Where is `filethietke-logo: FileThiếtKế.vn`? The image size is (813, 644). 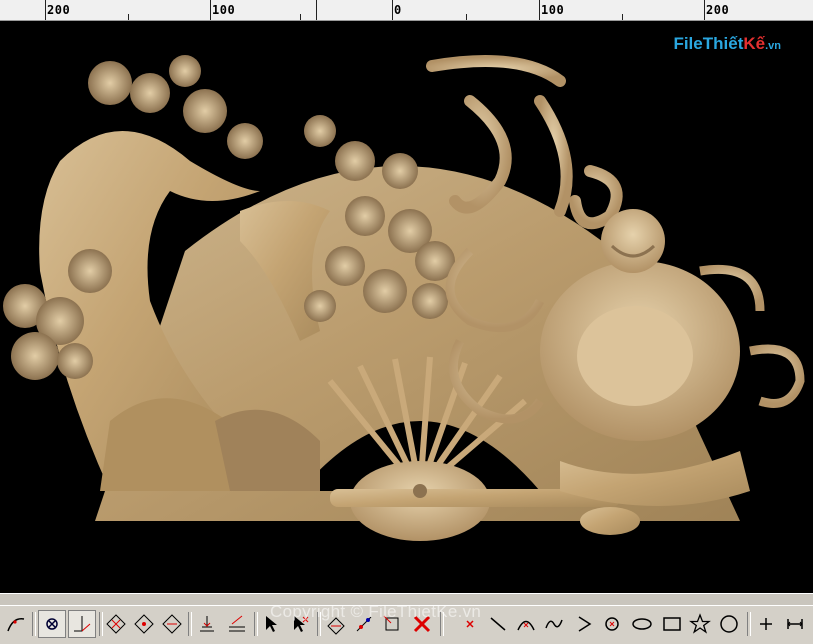
filethietke-logo: FileThiếtKế.vn is located at coordinates (727, 44).